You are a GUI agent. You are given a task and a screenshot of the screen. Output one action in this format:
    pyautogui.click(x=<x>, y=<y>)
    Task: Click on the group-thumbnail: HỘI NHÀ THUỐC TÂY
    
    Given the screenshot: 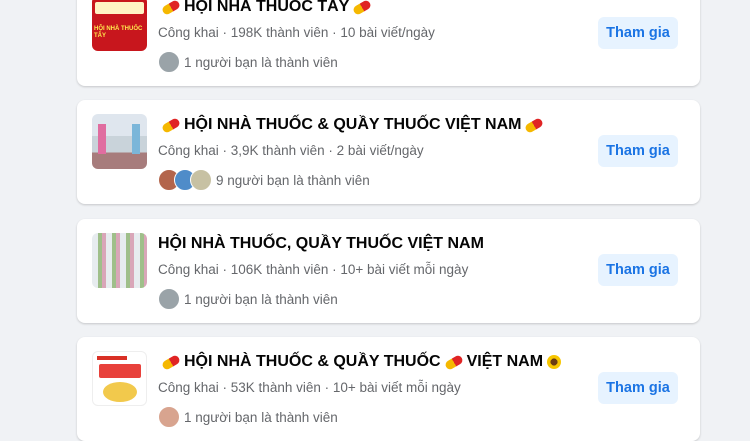 What is the action you would take?
    pyautogui.click(x=119, y=25)
    